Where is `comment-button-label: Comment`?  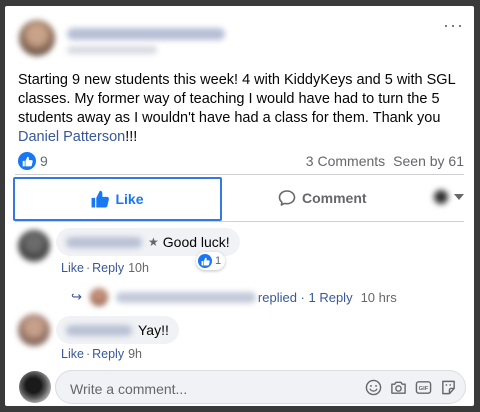 comment-button-label: Comment is located at coordinates (334, 198).